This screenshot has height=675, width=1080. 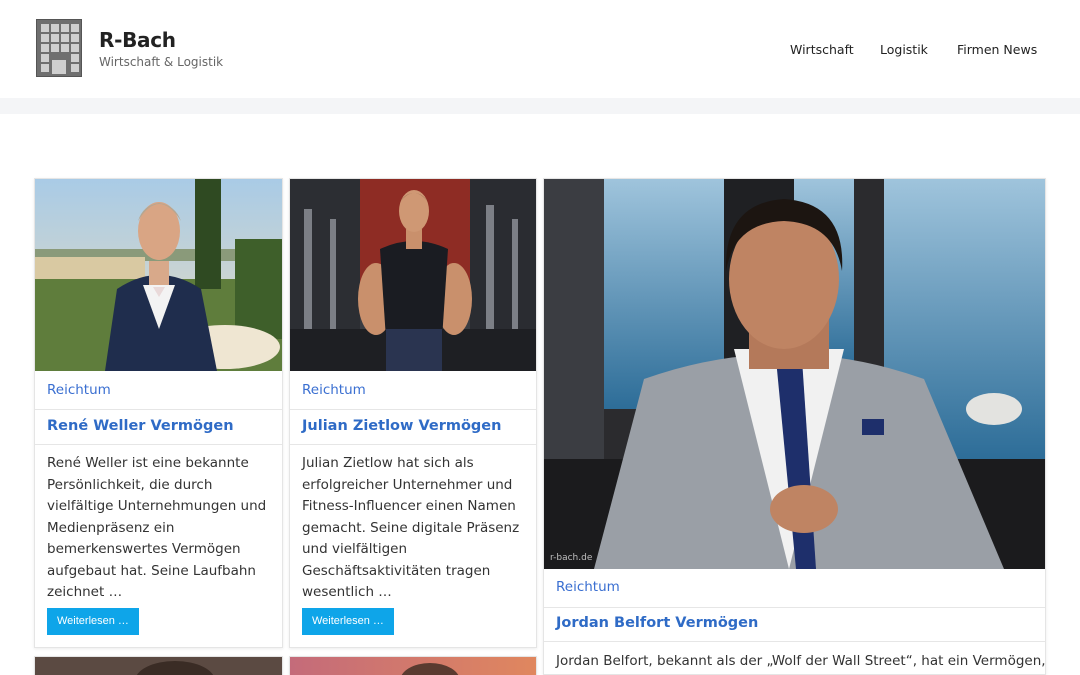 What do you see at coordinates (161, 62) in the screenshot?
I see `site-tagline: Wirtschaft & Logistik` at bounding box center [161, 62].